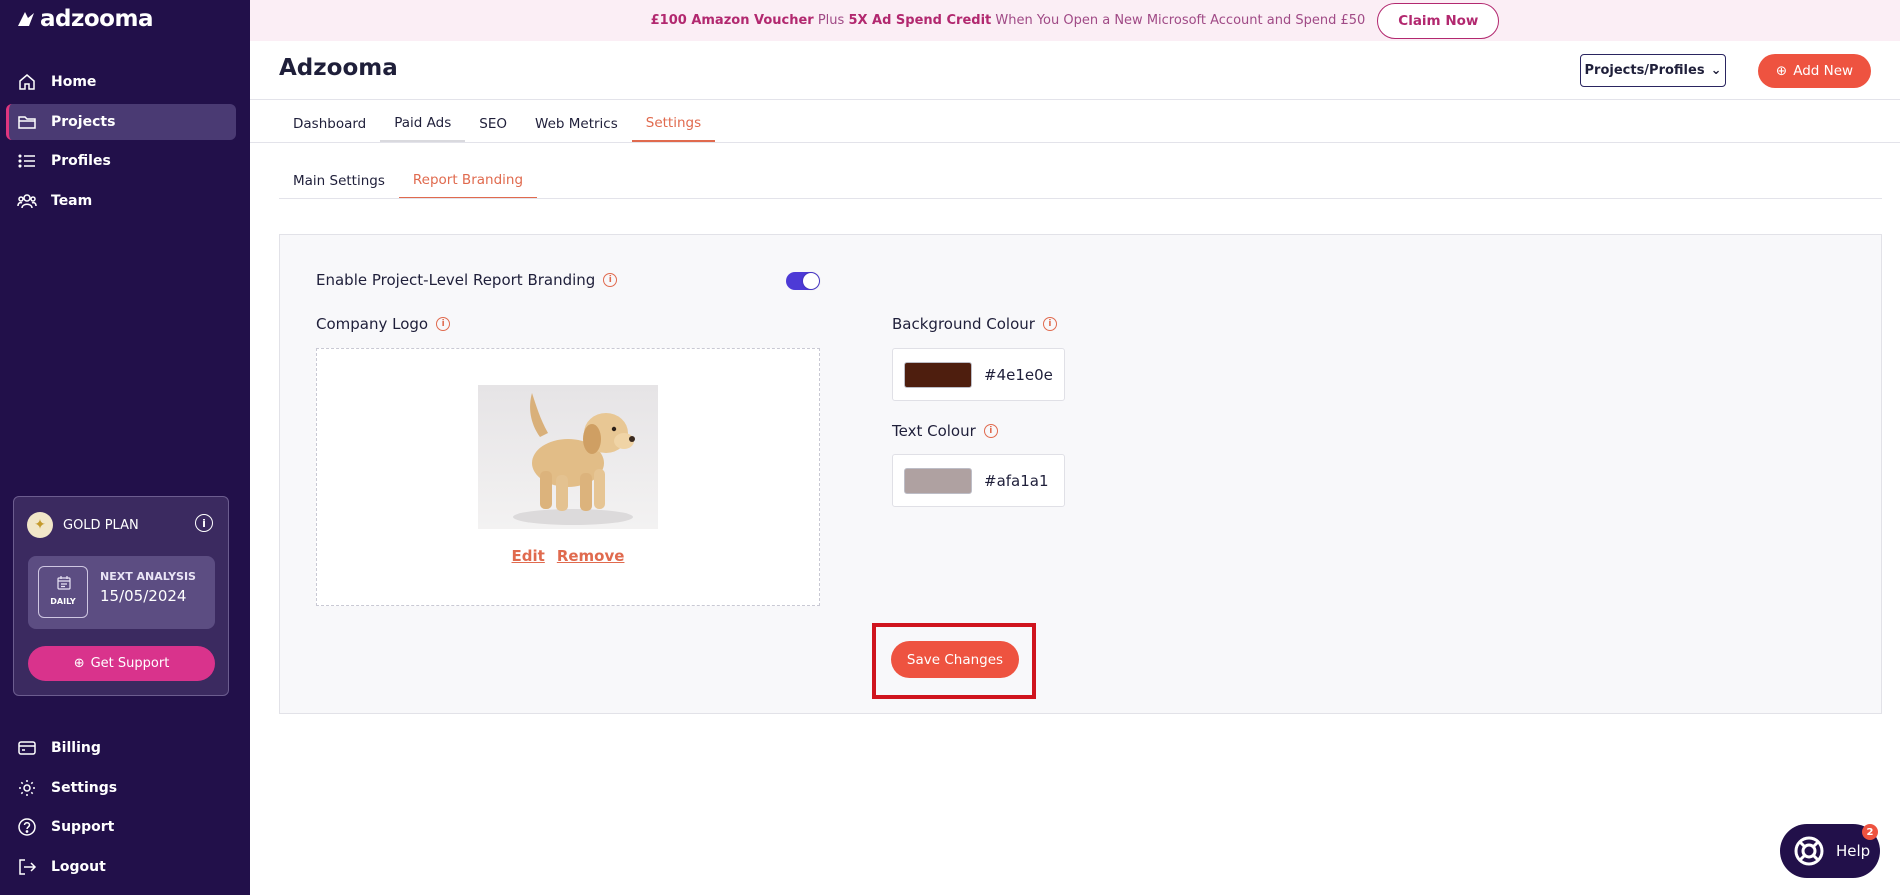 This screenshot has height=895, width=1900. What do you see at coordinates (673, 124) in the screenshot?
I see `tab-settings: Settings` at bounding box center [673, 124].